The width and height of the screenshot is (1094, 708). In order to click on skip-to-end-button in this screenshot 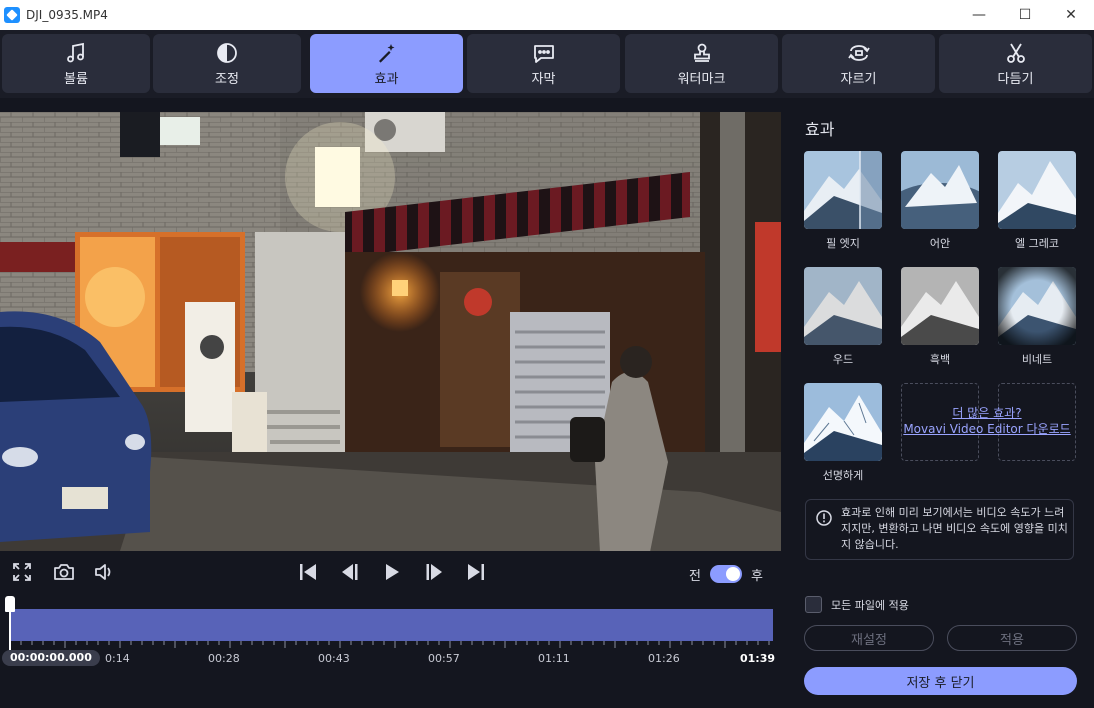, I will do `click(476, 574)`.